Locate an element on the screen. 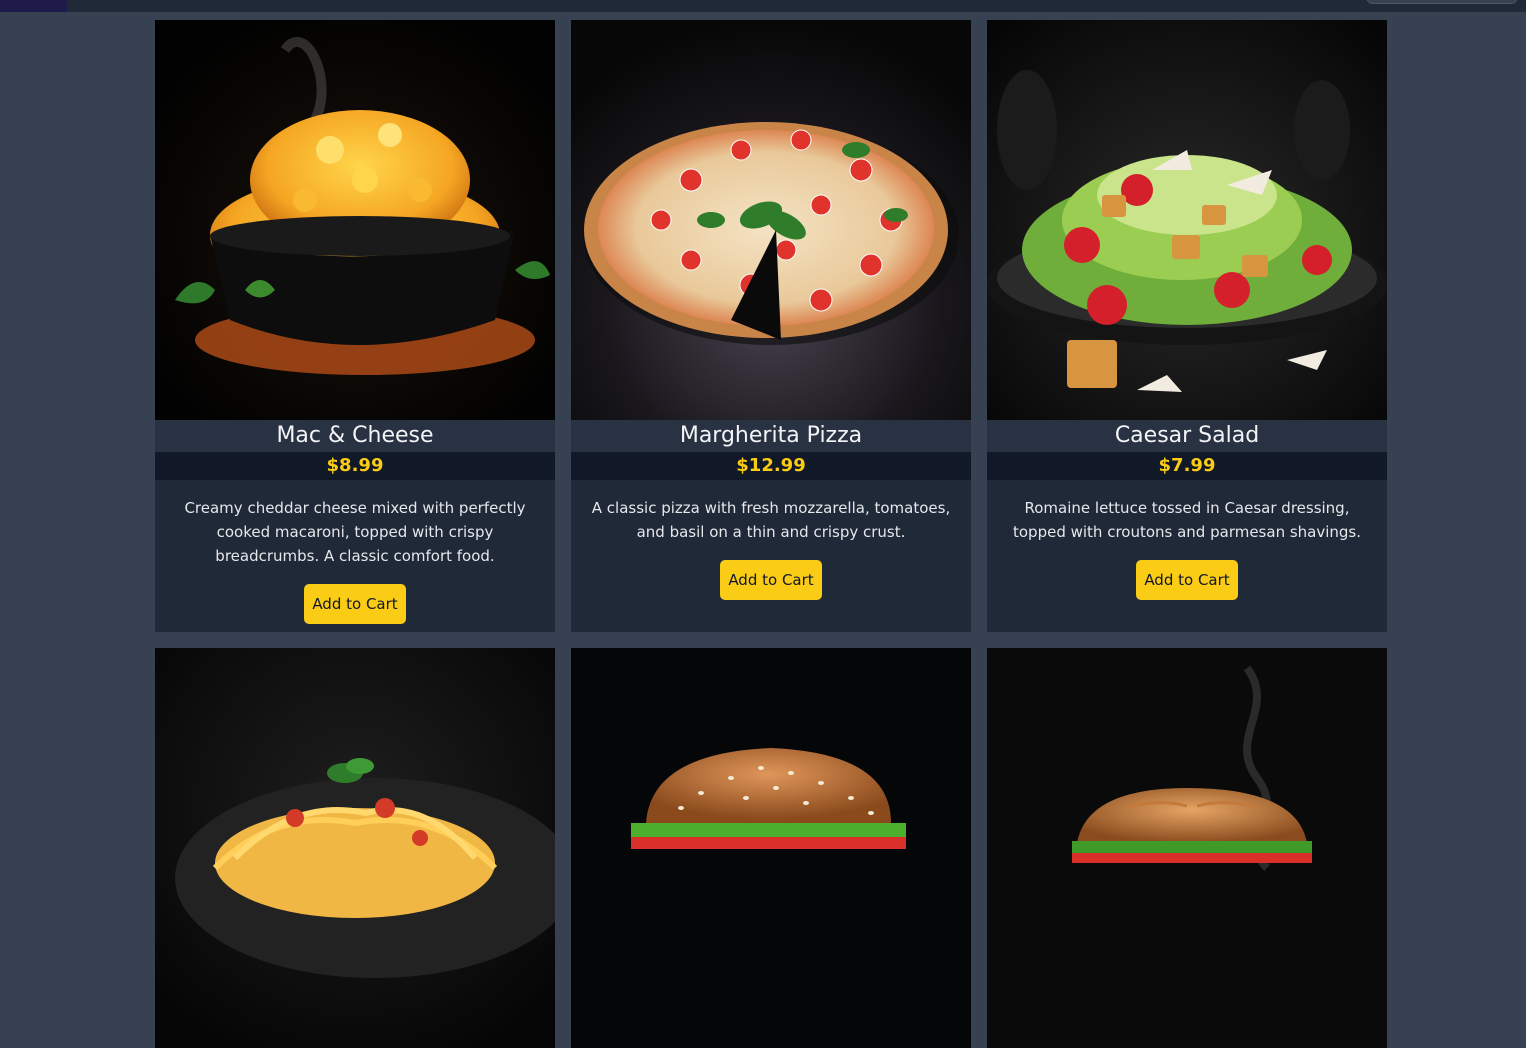 The width and height of the screenshot is (1526, 1048). salad-photo is located at coordinates (1187, 220).